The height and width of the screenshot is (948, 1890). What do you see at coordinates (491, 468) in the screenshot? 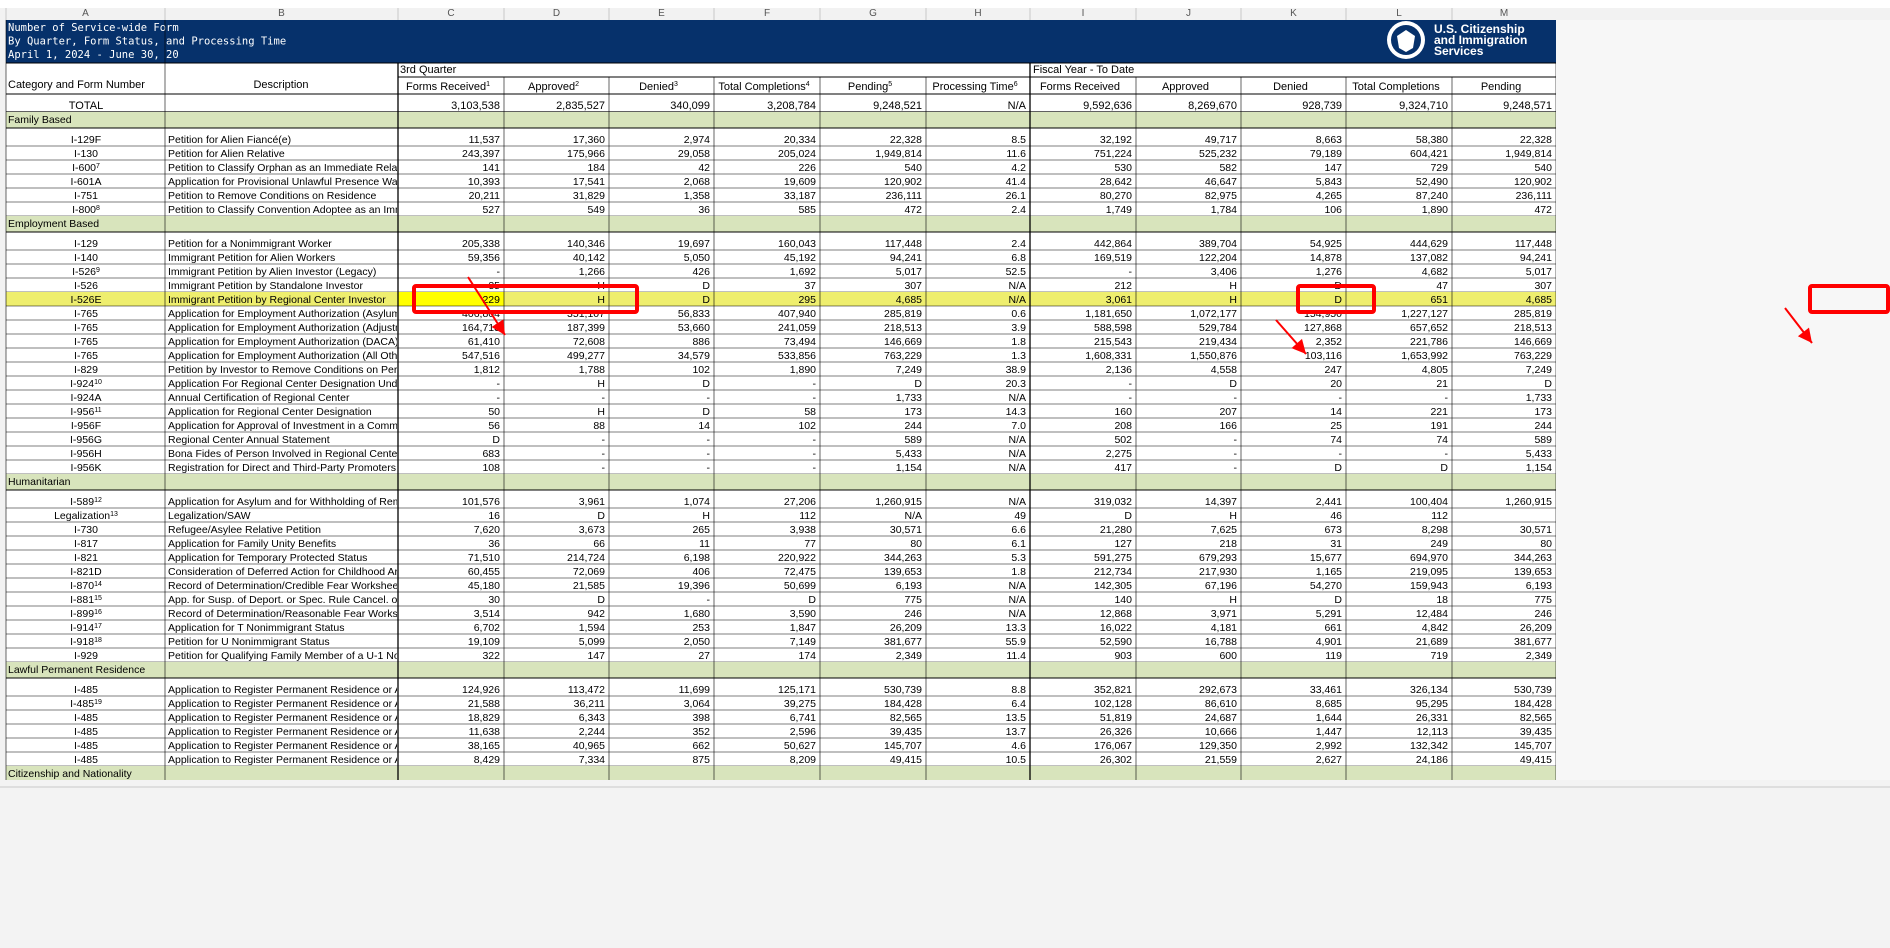
I see `value-cell: 108` at bounding box center [491, 468].